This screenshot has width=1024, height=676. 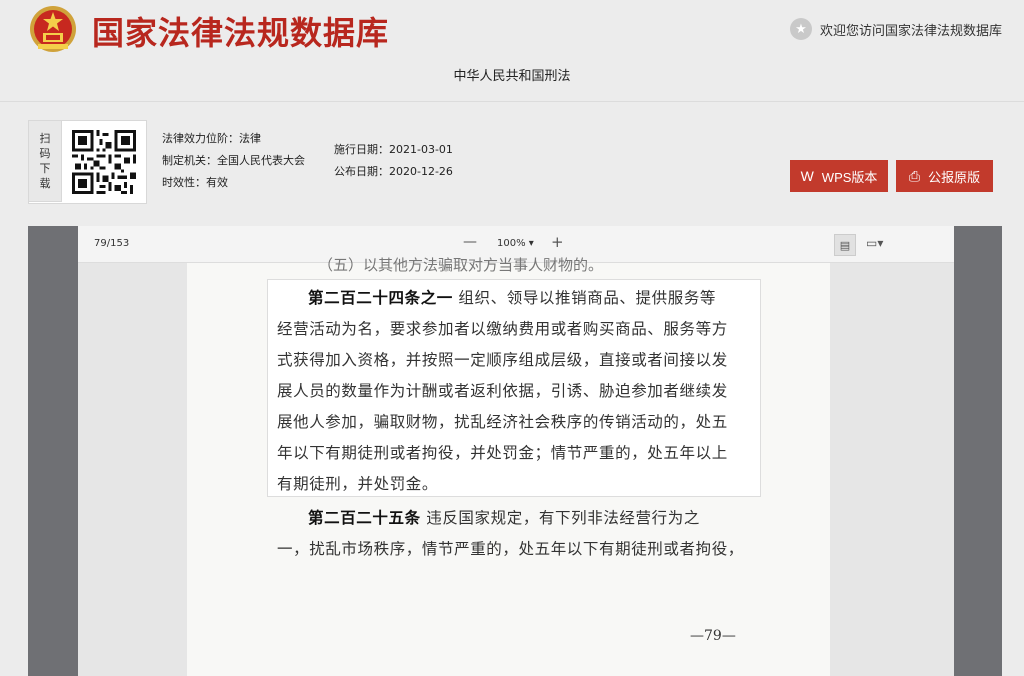 What do you see at coordinates (584, 298) in the screenshot?
I see `article-text: 组织、领导以推销商品、提供服务等` at bounding box center [584, 298].